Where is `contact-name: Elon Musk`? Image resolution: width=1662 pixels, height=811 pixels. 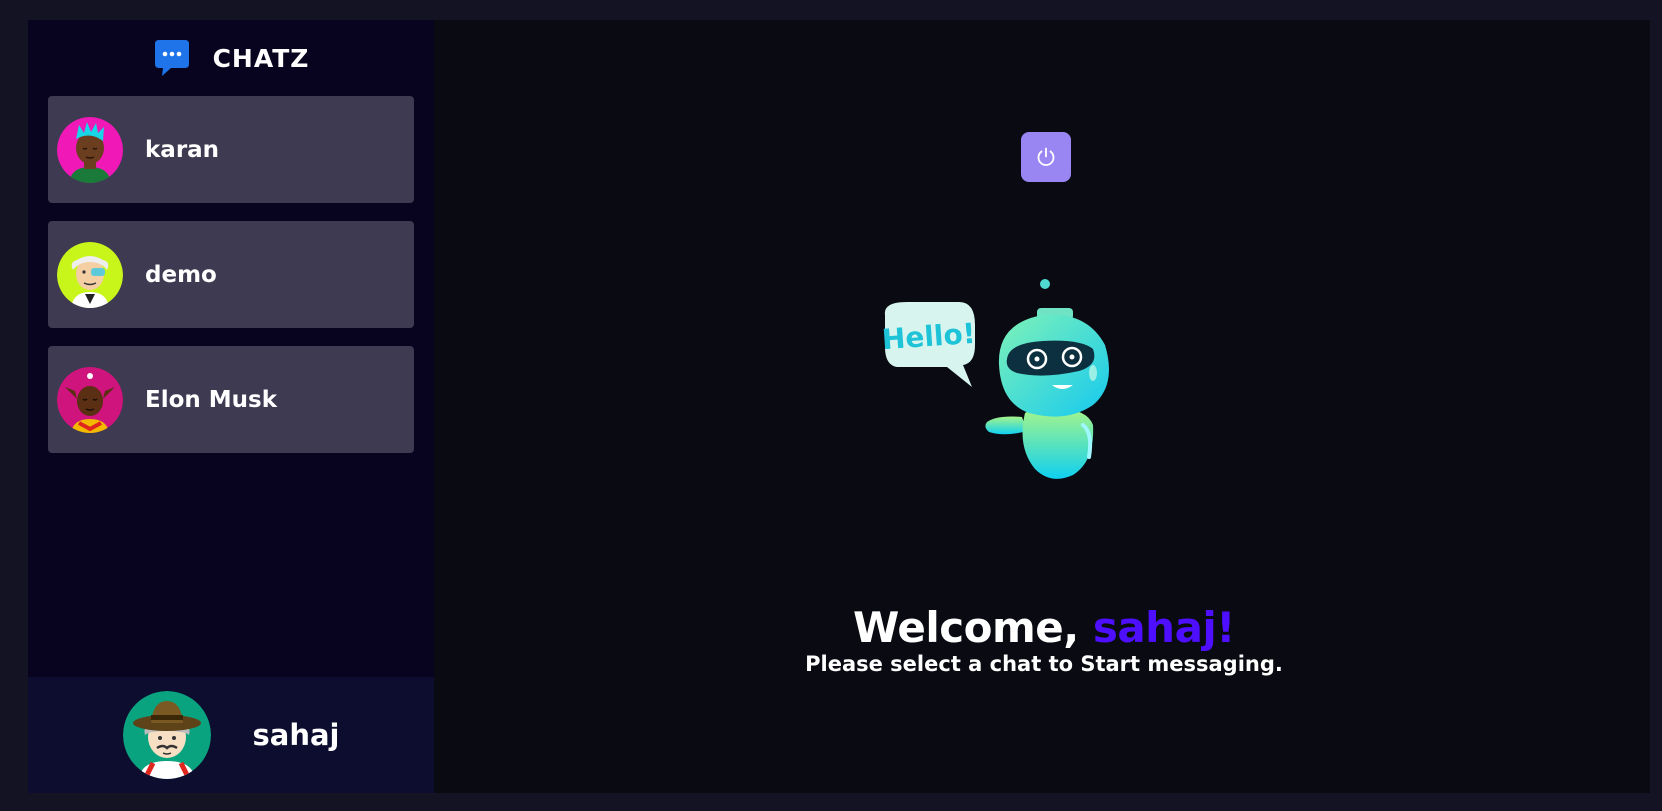 contact-name: Elon Musk is located at coordinates (211, 399).